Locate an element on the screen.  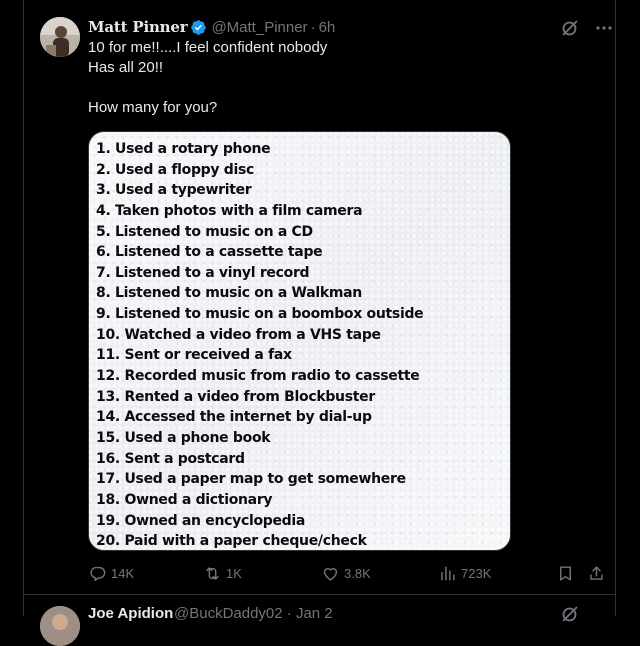
header-actions is located at coordinates (587, 28).